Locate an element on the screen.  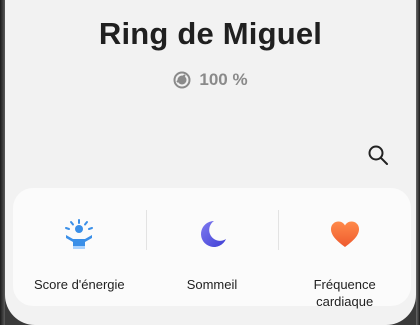
tile-energy-score: Score d'énergie is located at coordinates (79, 247).